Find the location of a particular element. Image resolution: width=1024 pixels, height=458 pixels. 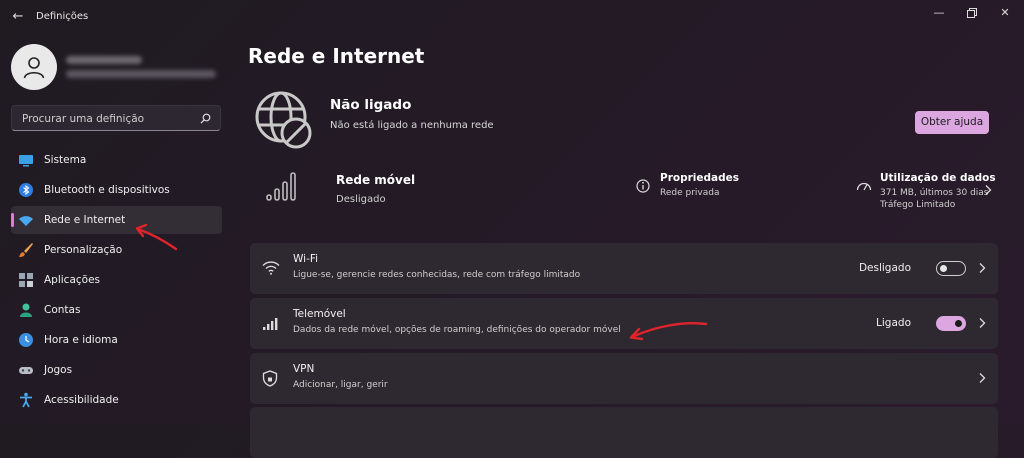

sidebar-item-jogos: Jogos is located at coordinates (116, 370).